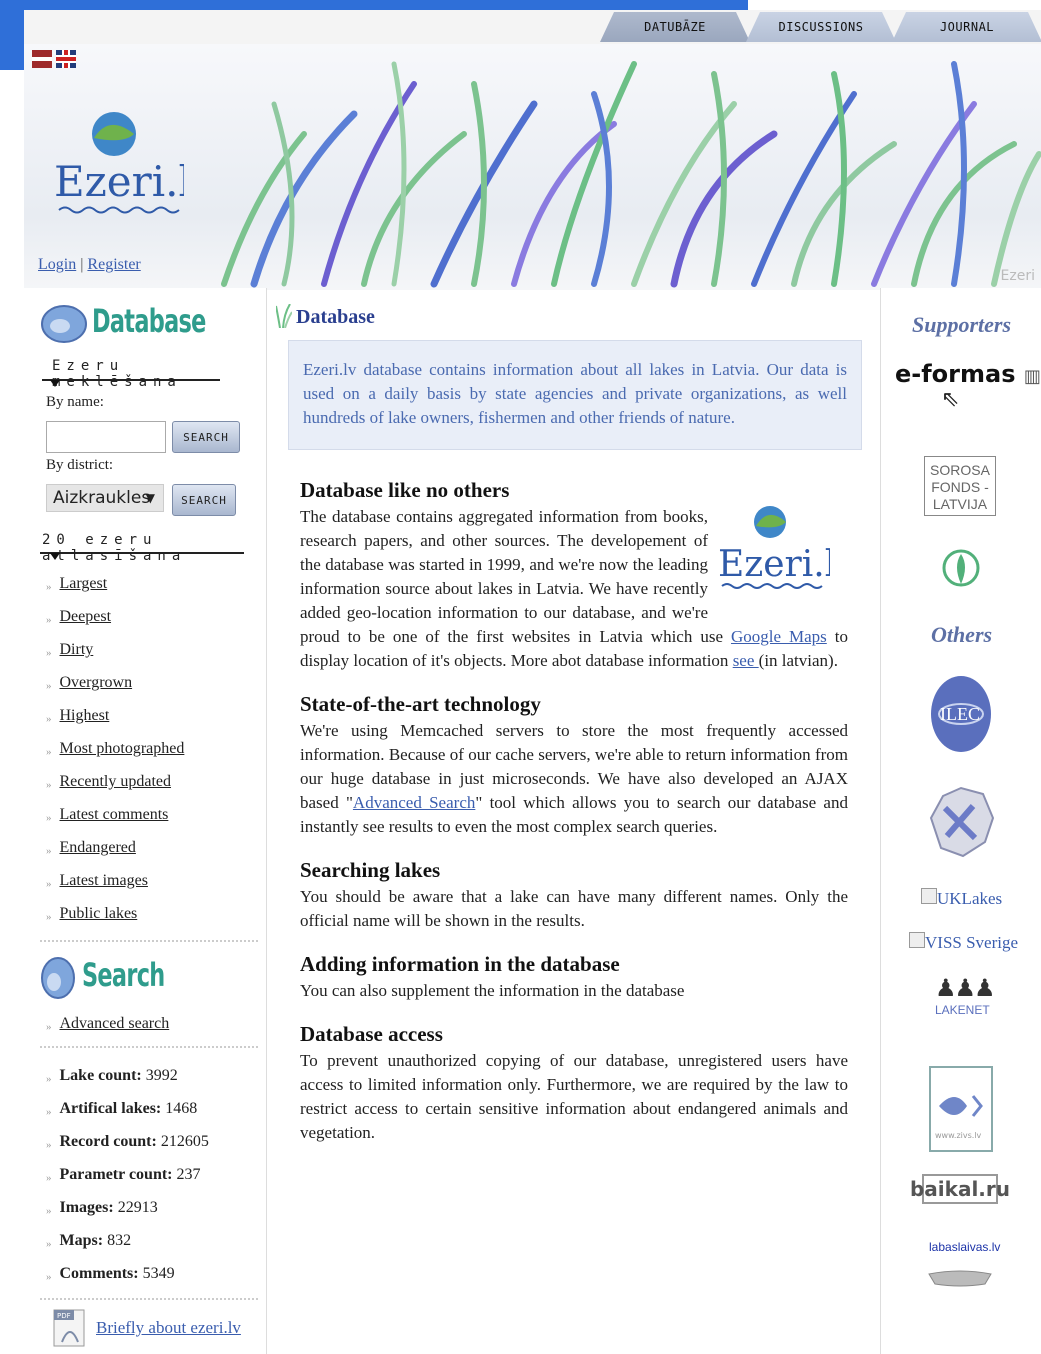 This screenshot has height=1354, width=1041. What do you see at coordinates (960, 1189) in the screenshot?
I see `baikal-logo: baikal.ru` at bounding box center [960, 1189].